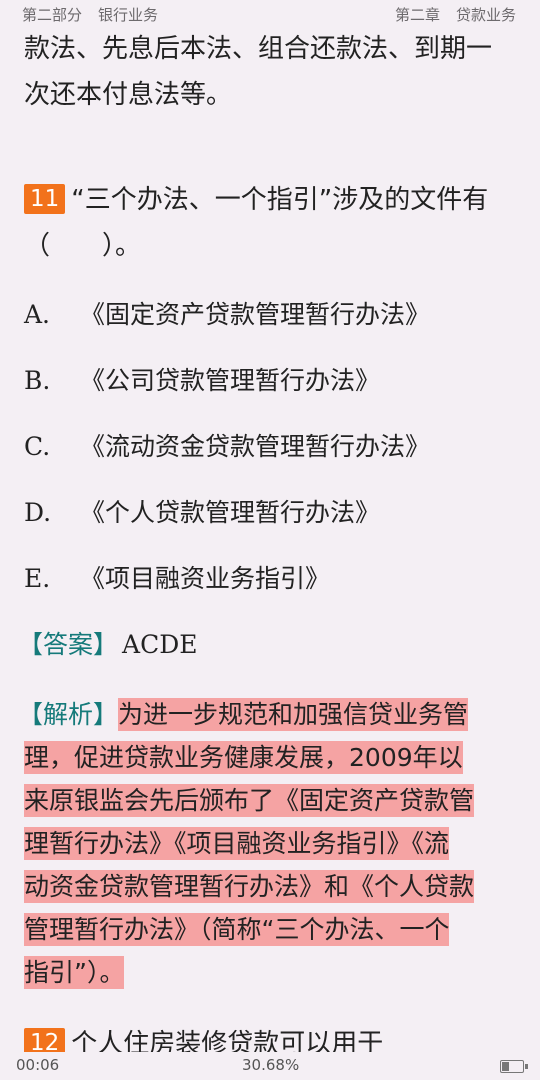 The height and width of the screenshot is (1080, 540). I want to click on analysis-line: 理暂行办法》《项目融资业务指引》《流, so click(269, 843).